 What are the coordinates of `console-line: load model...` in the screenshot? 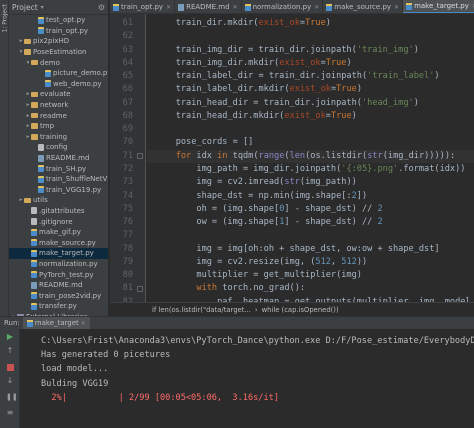 It's located at (75, 369).